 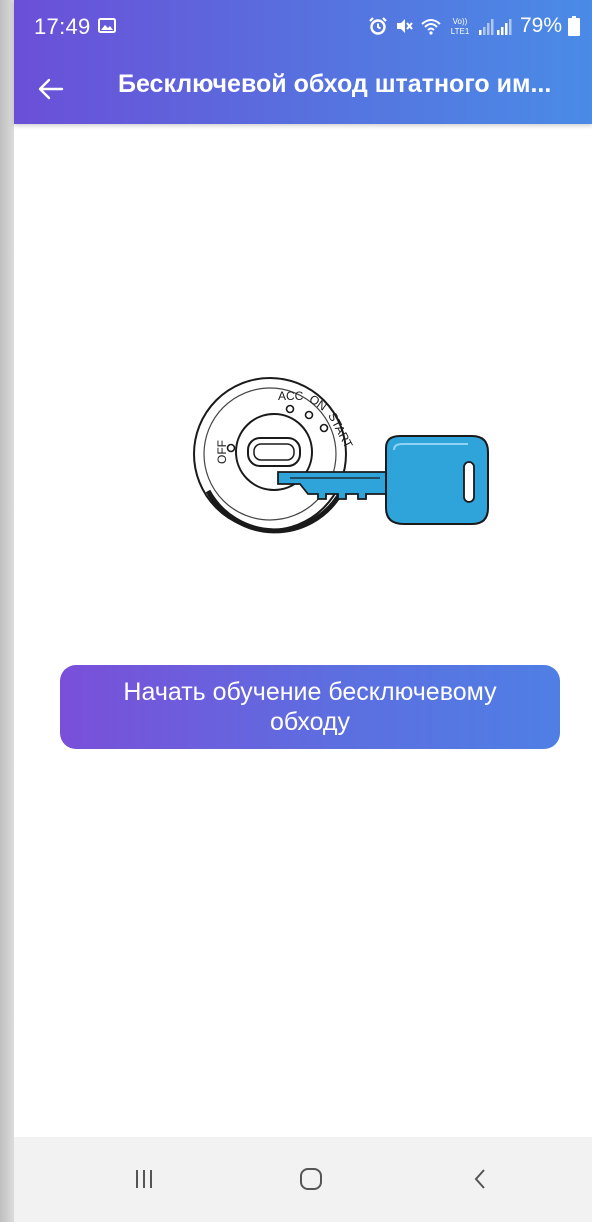 What do you see at coordinates (62, 26) in the screenshot?
I see `status-time: 17:49` at bounding box center [62, 26].